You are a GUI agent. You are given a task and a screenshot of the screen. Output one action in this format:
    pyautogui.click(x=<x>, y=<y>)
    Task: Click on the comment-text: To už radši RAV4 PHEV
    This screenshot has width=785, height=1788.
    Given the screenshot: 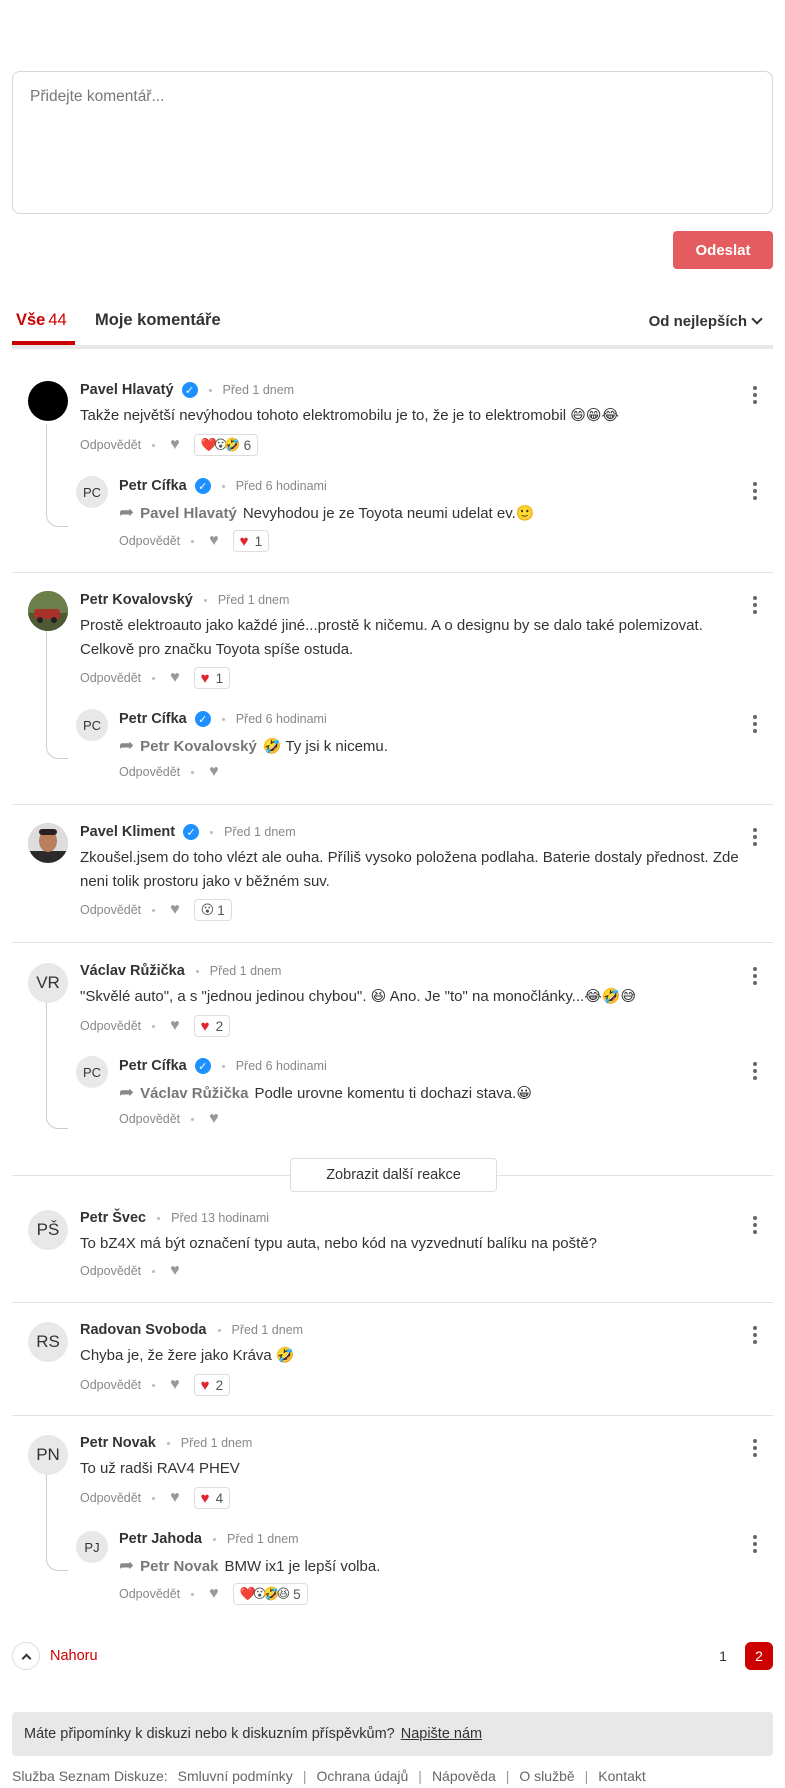 What is the action you would take?
    pyautogui.click(x=160, y=1468)
    